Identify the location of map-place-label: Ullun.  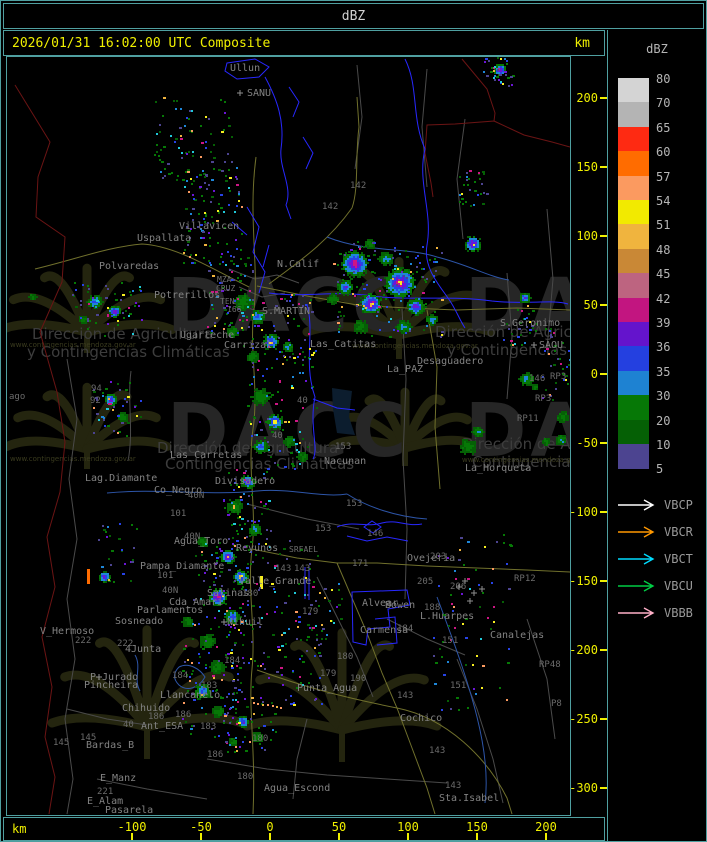
(245, 68).